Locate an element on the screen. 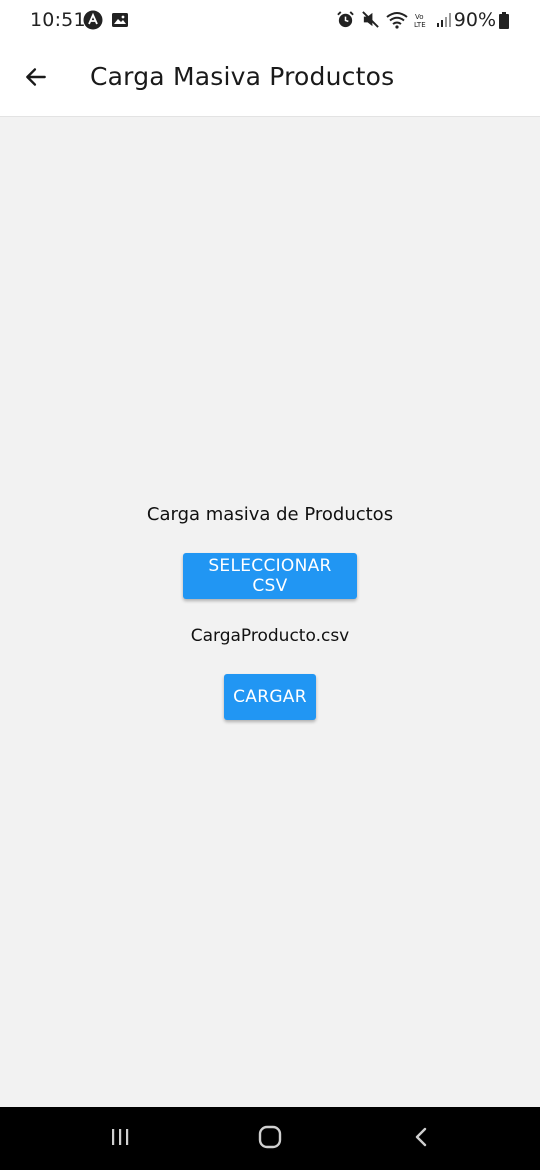 This screenshot has height=1170, width=540. recents-icon is located at coordinates (120, 1139).